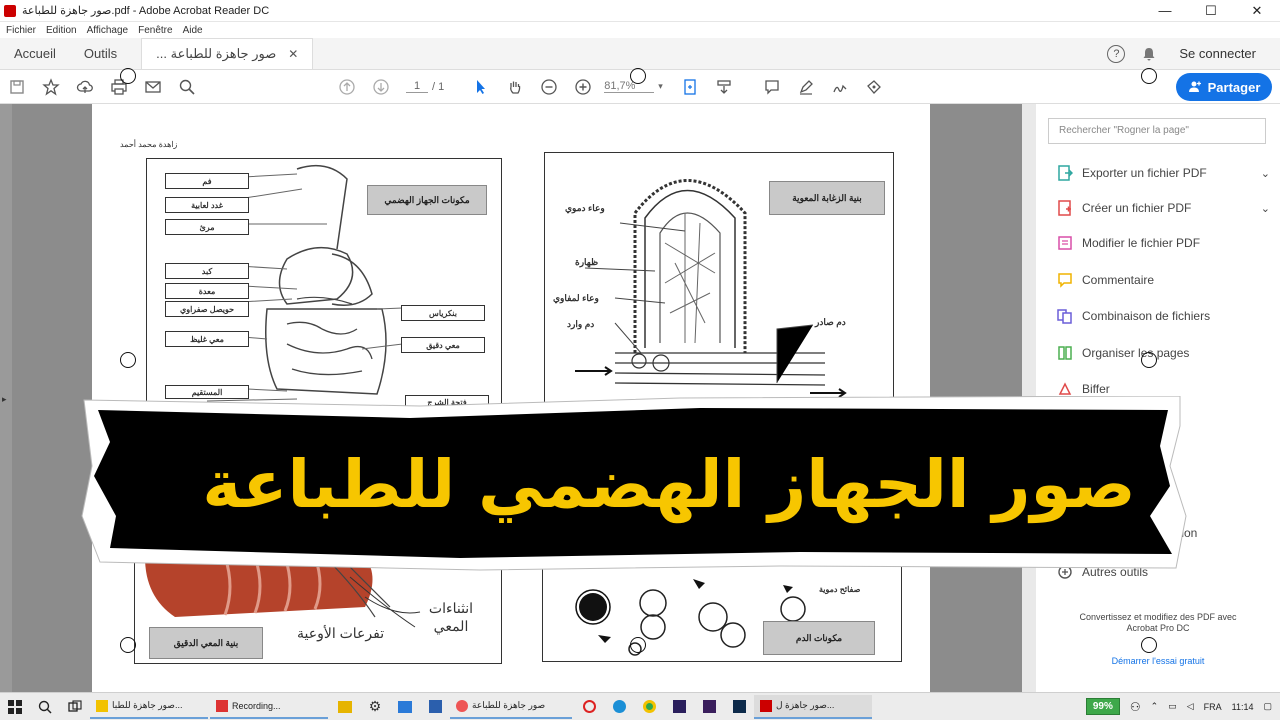  Describe the element at coordinates (1211, 11) in the screenshot. I see `maximize-button: ☐` at that location.